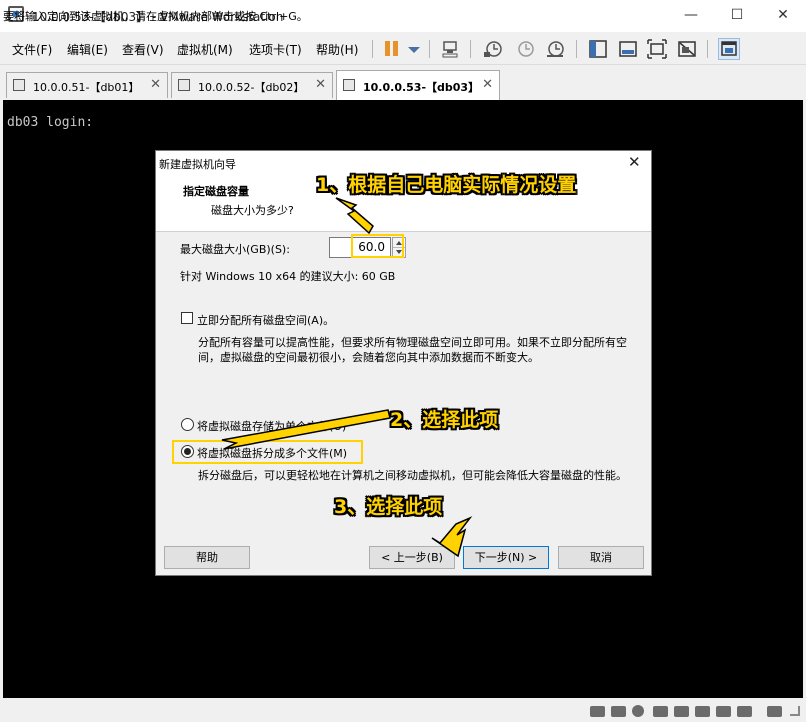 Image resolution: width=806 pixels, height=722 pixels. I want to click on resize-grip-icon, so click(795, 711).